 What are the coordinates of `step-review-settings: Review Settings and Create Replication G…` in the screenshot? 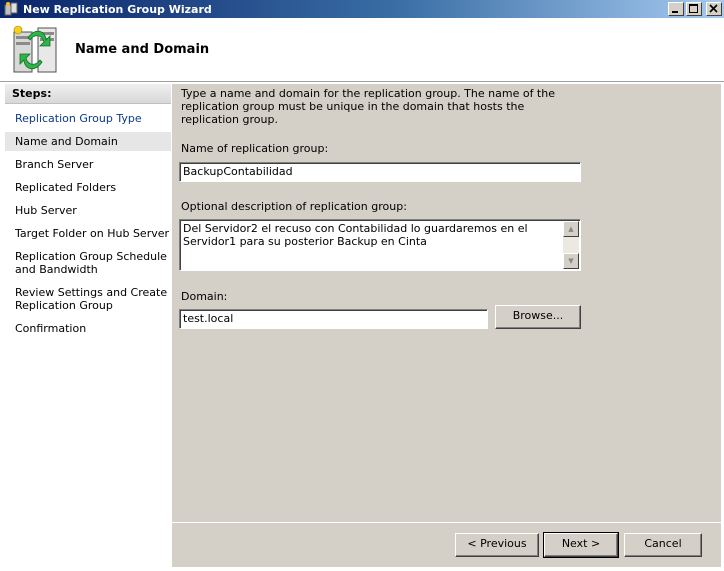 It's located at (91, 299).